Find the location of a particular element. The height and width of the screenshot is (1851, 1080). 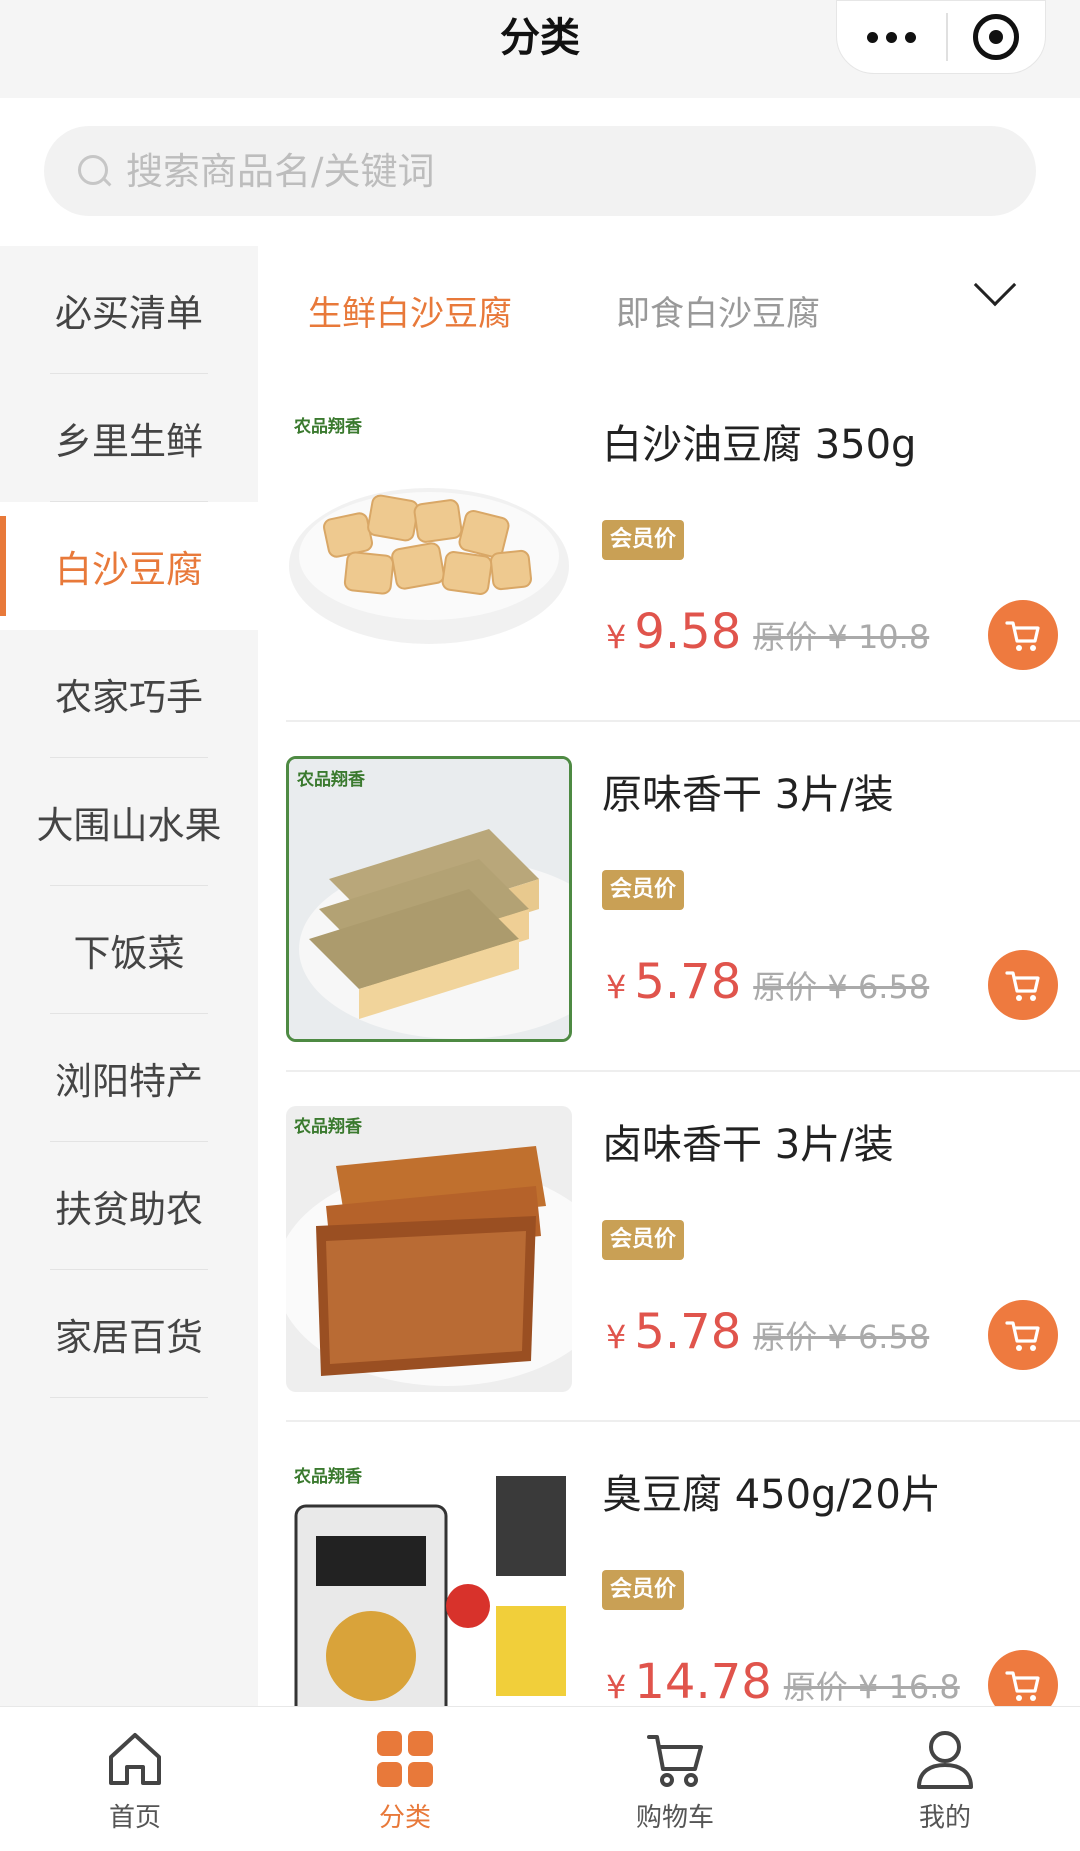

product-card: 农品翔香 臭豆腐 450g/20片 会员价 ¥ 14.78 原价 ¥ 16.8 is located at coordinates (683, 1564).